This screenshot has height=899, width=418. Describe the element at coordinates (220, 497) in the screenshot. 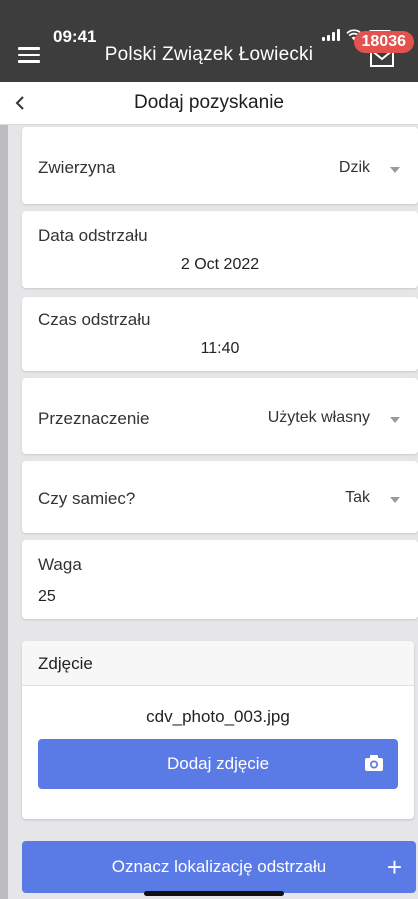

I see `czy-samiec-select: Czy samiec? Tak` at that location.